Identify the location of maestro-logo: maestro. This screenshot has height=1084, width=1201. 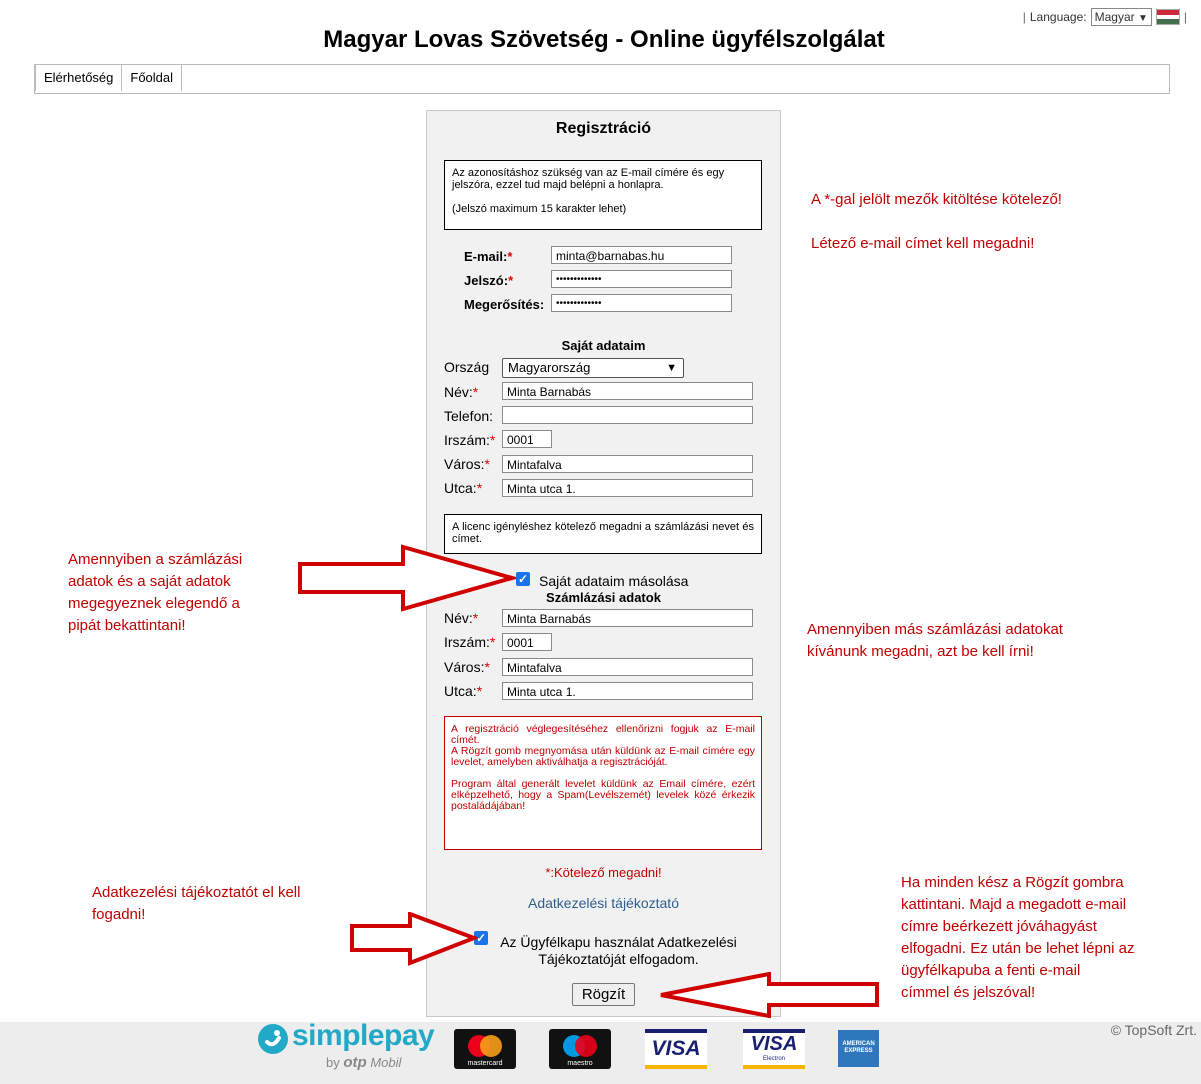
(580, 1049).